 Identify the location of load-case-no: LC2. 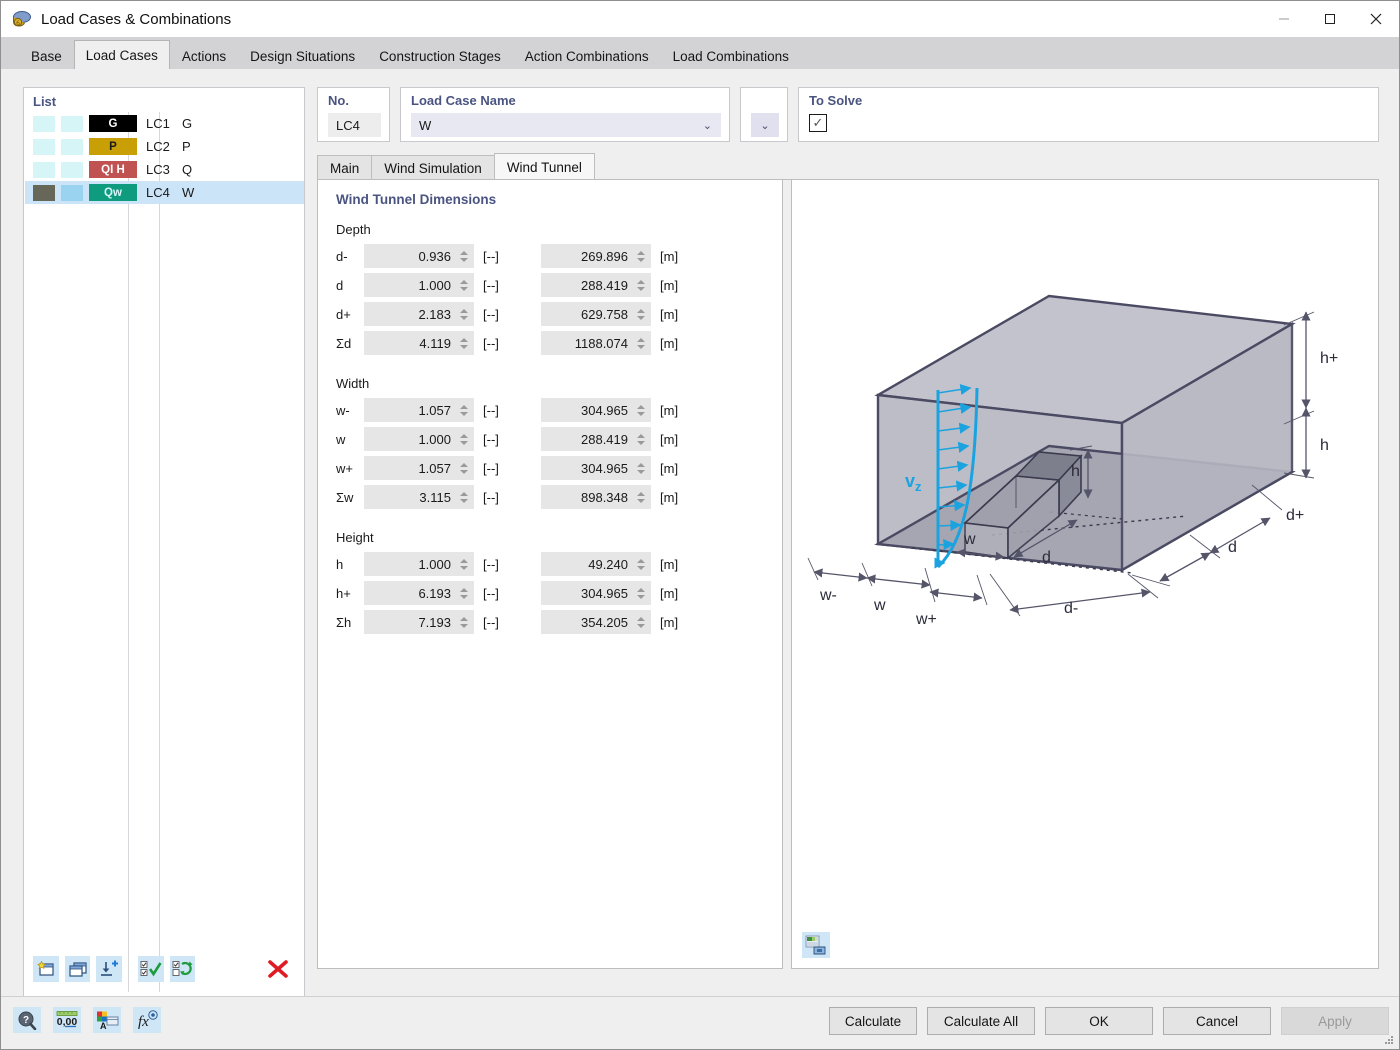
(158, 146).